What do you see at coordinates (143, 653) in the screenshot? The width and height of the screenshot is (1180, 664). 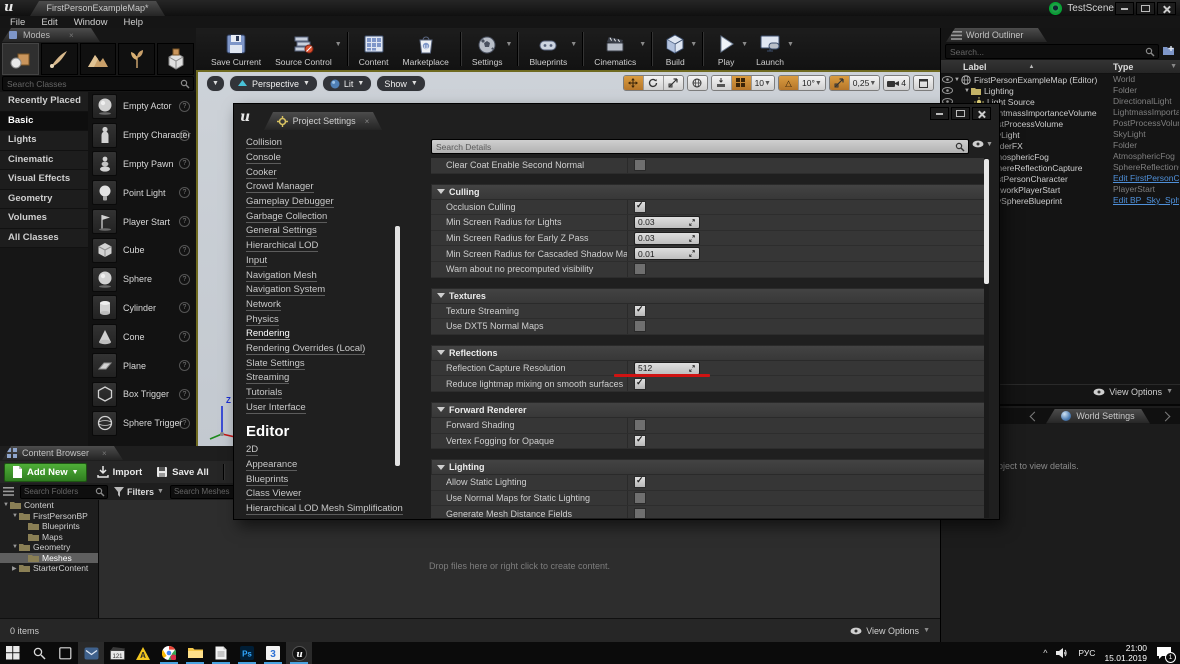 I see `taskbar-app-button: A` at bounding box center [143, 653].